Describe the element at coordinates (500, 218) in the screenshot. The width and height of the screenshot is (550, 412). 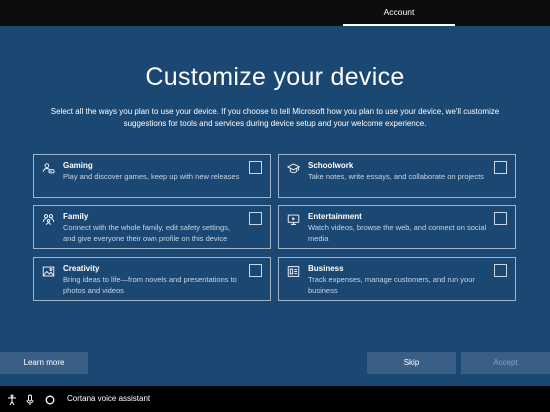
I see `entertainment-checkbox` at that location.